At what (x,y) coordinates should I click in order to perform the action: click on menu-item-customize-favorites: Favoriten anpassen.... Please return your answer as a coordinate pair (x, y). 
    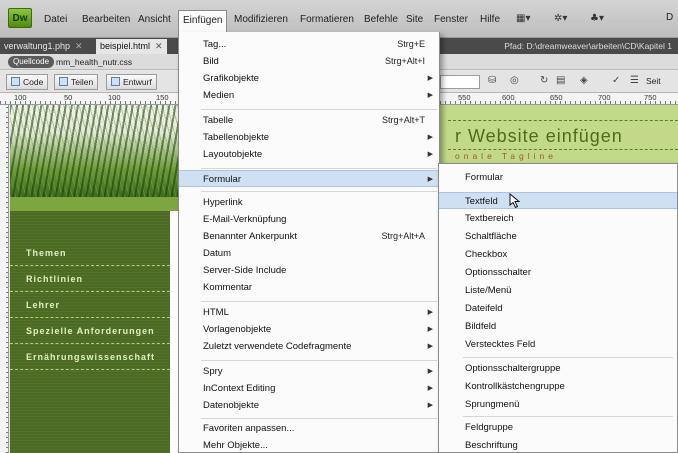
    Looking at the image, I should click on (309, 428).